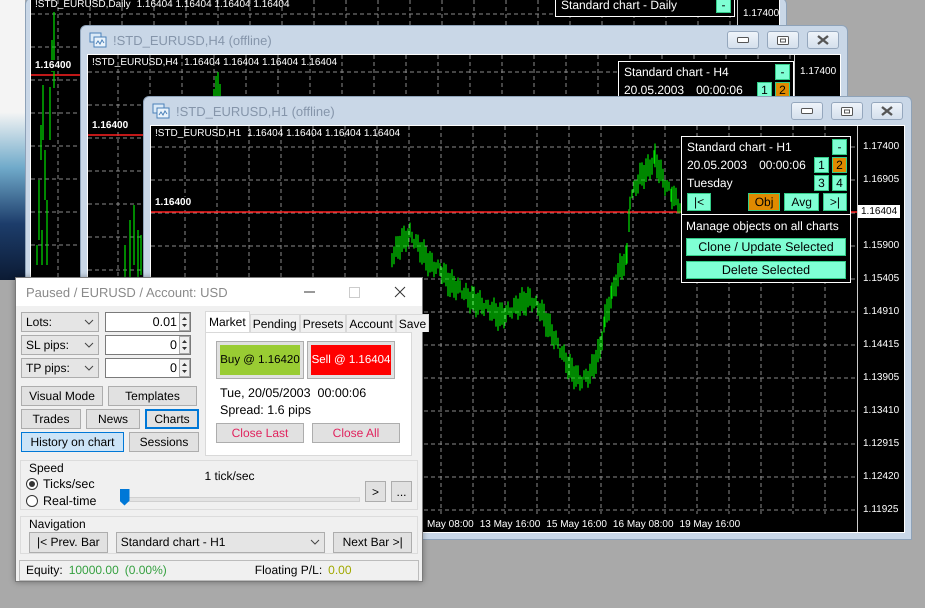 The width and height of the screenshot is (925, 608). I want to click on speed-button: >, so click(375, 491).